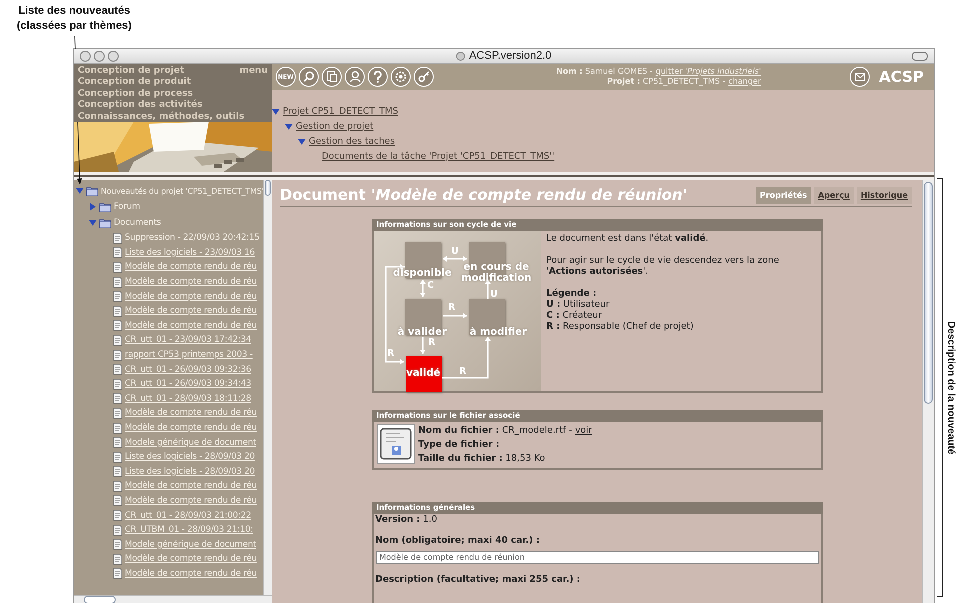 This screenshot has height=603, width=963. I want to click on toolbar-button, so click(920, 56).